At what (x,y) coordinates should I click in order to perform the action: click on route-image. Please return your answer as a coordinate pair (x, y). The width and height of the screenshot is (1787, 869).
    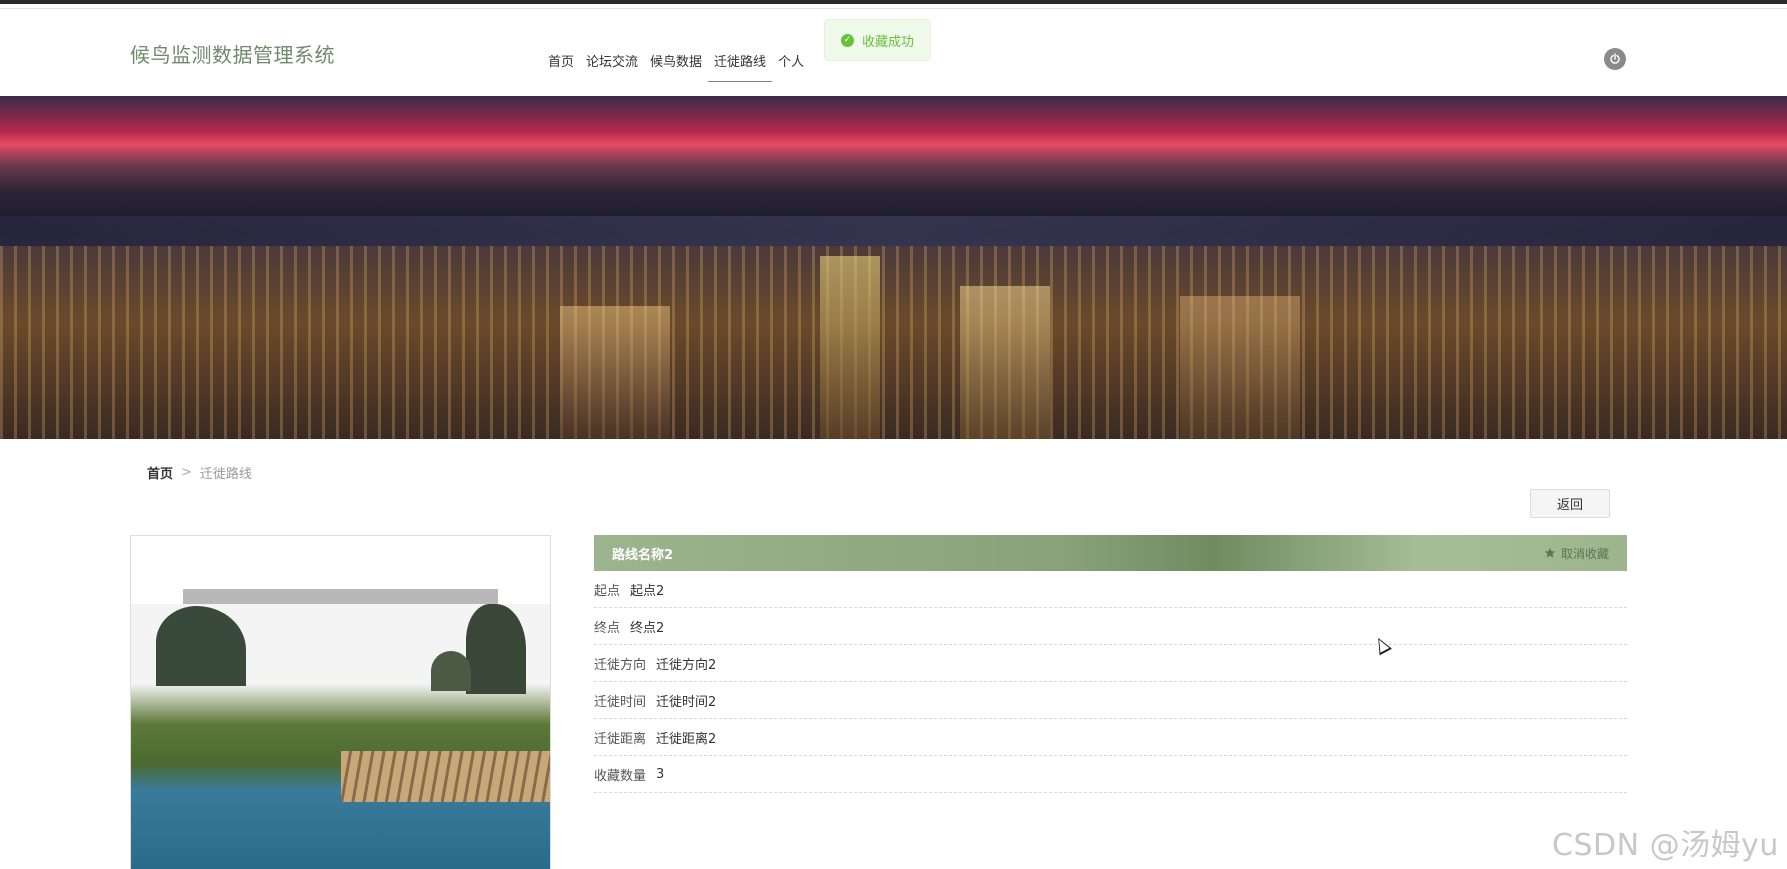
    Looking at the image, I should click on (340, 702).